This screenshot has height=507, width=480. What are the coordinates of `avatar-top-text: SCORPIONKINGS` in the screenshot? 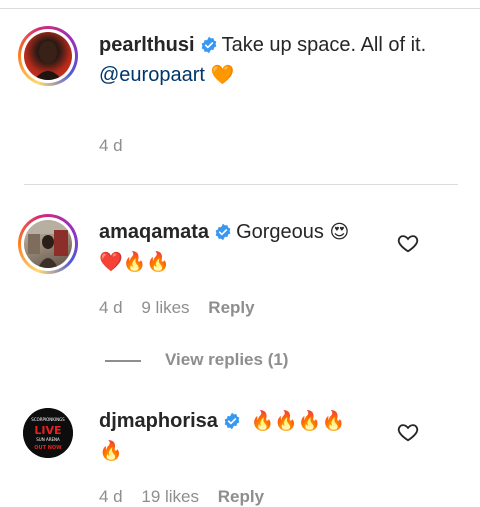 It's located at (48, 419).